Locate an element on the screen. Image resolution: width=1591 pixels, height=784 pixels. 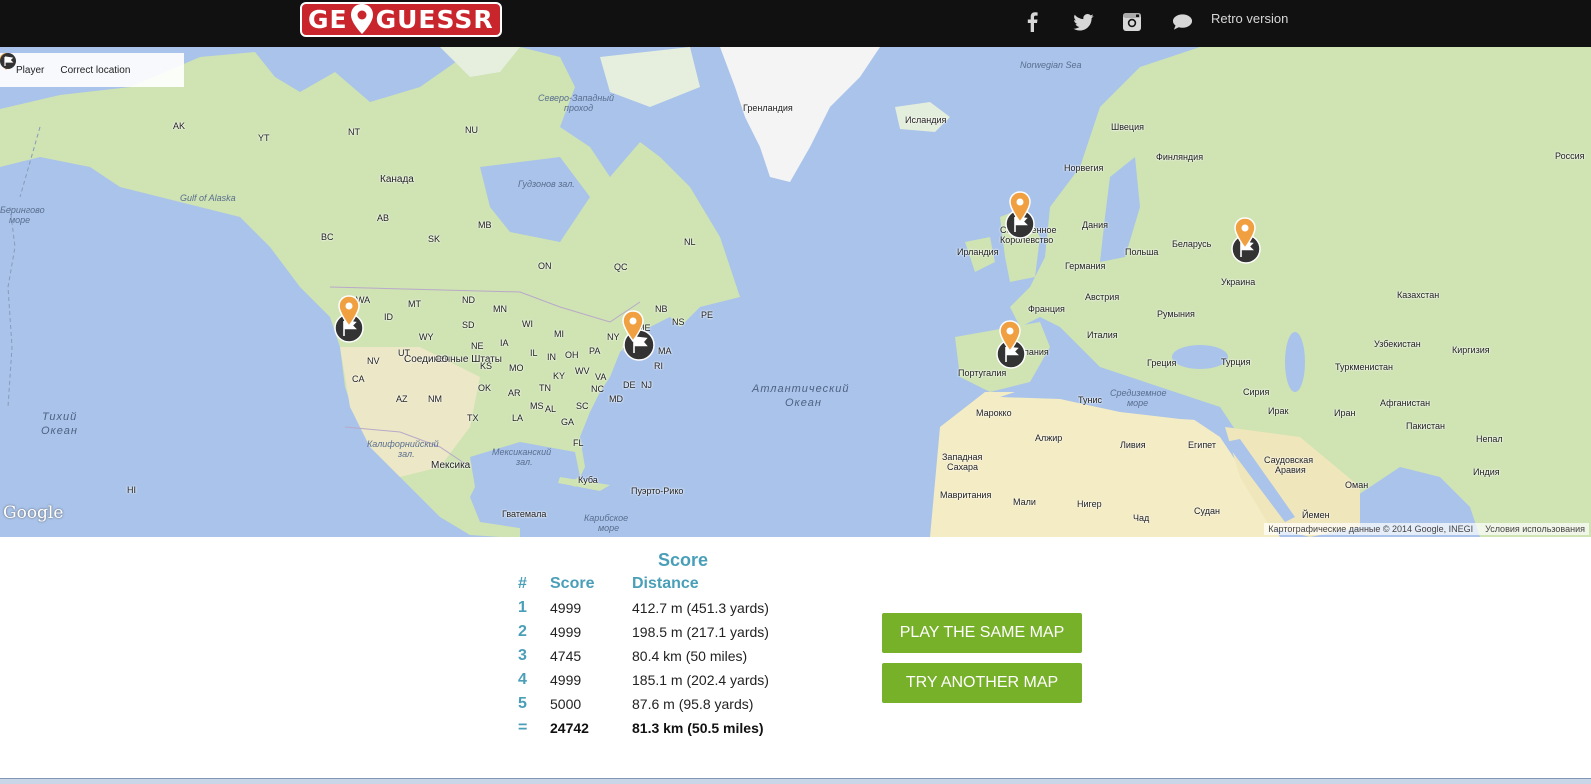
round-number: 3 is located at coordinates (522, 655).